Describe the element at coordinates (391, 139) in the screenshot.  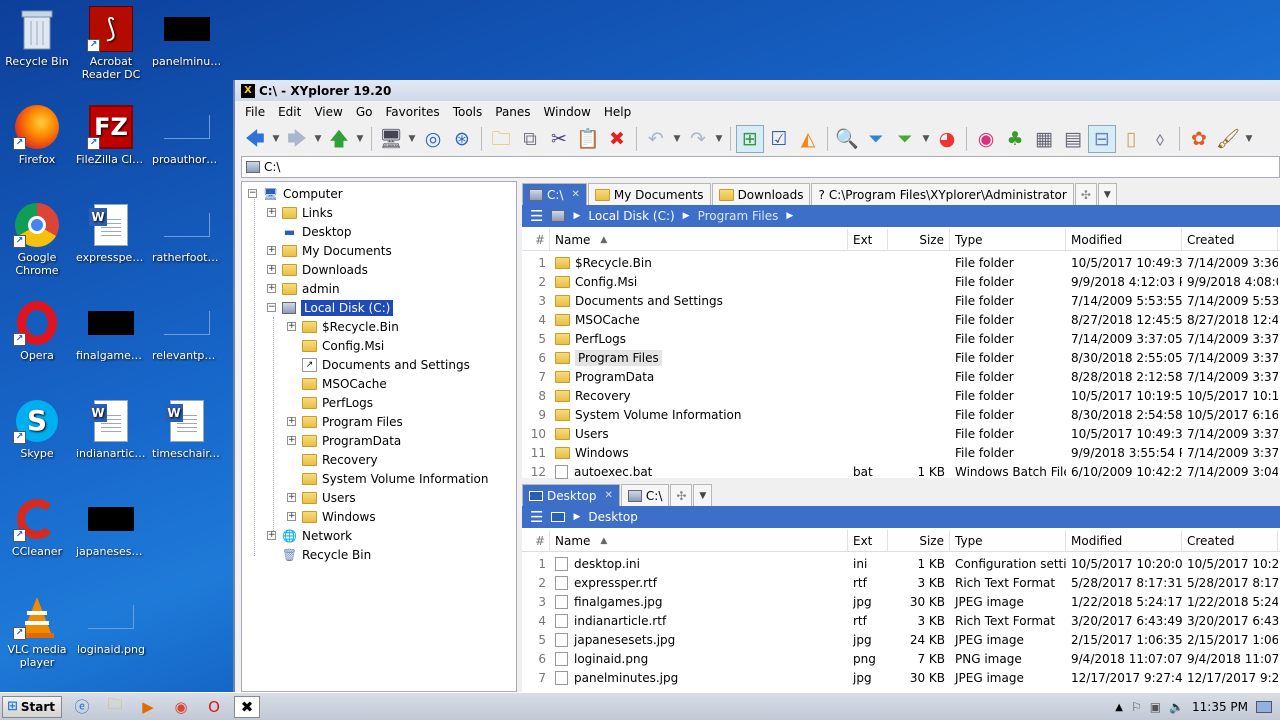
I see `computer-icon: 🖥` at that location.